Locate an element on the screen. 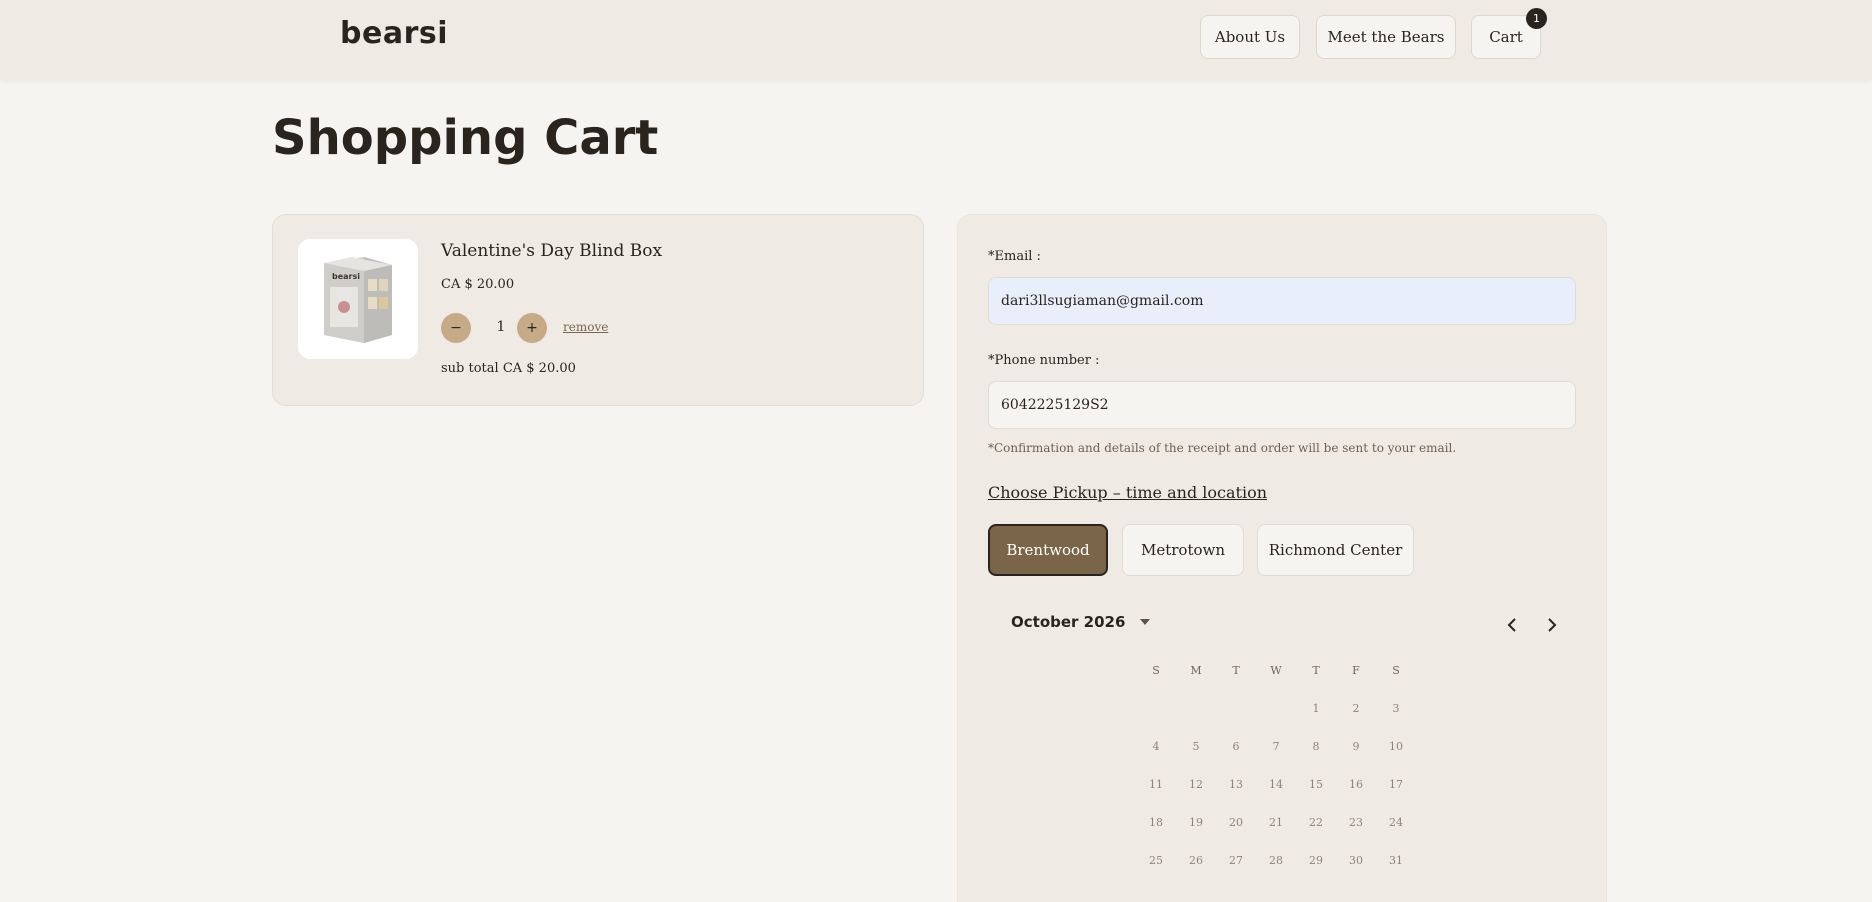 This screenshot has width=1872, height=902. nav-about-us-button: About Us is located at coordinates (1250, 37).